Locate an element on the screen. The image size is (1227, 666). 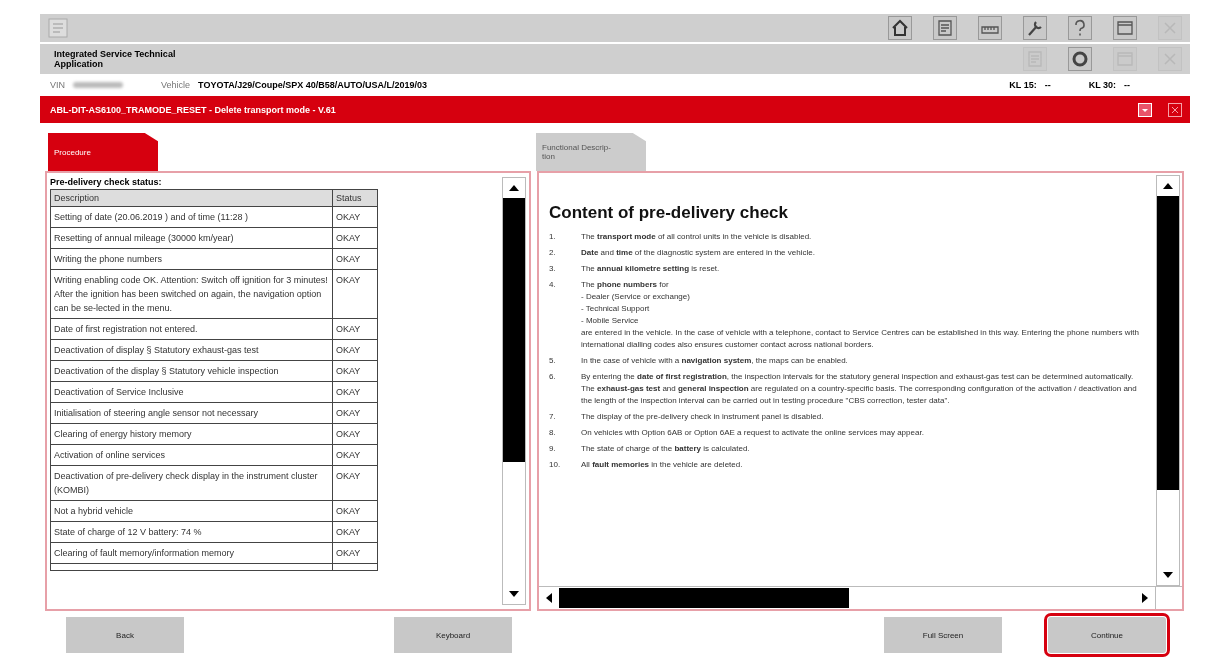
list-text: The transport mode of all control units in the vehicle is disabled. is located at coordinates (696, 237).